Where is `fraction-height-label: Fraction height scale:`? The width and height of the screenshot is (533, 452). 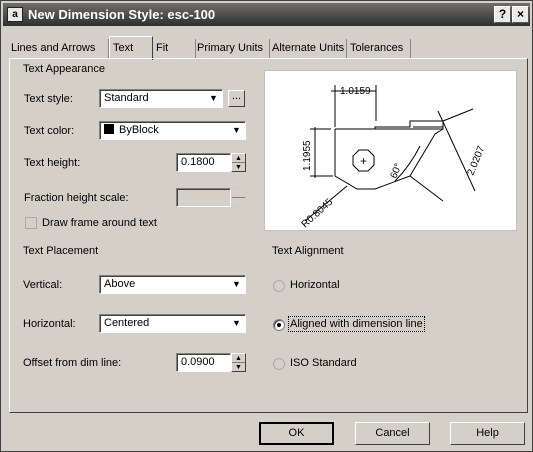 fraction-height-label: Fraction height scale: is located at coordinates (76, 198).